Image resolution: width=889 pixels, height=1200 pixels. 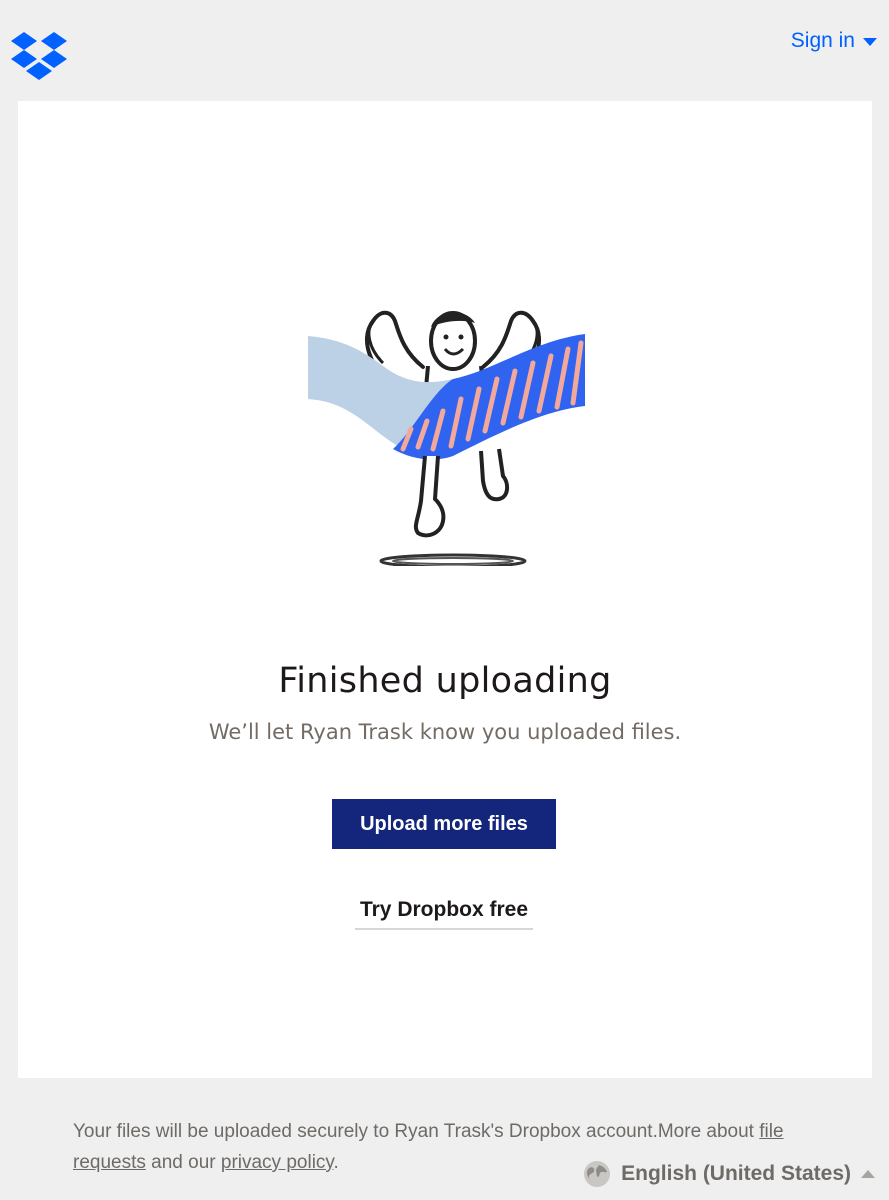 What do you see at coordinates (444, 824) in the screenshot?
I see `upload-more-files-button: Upload more files` at bounding box center [444, 824].